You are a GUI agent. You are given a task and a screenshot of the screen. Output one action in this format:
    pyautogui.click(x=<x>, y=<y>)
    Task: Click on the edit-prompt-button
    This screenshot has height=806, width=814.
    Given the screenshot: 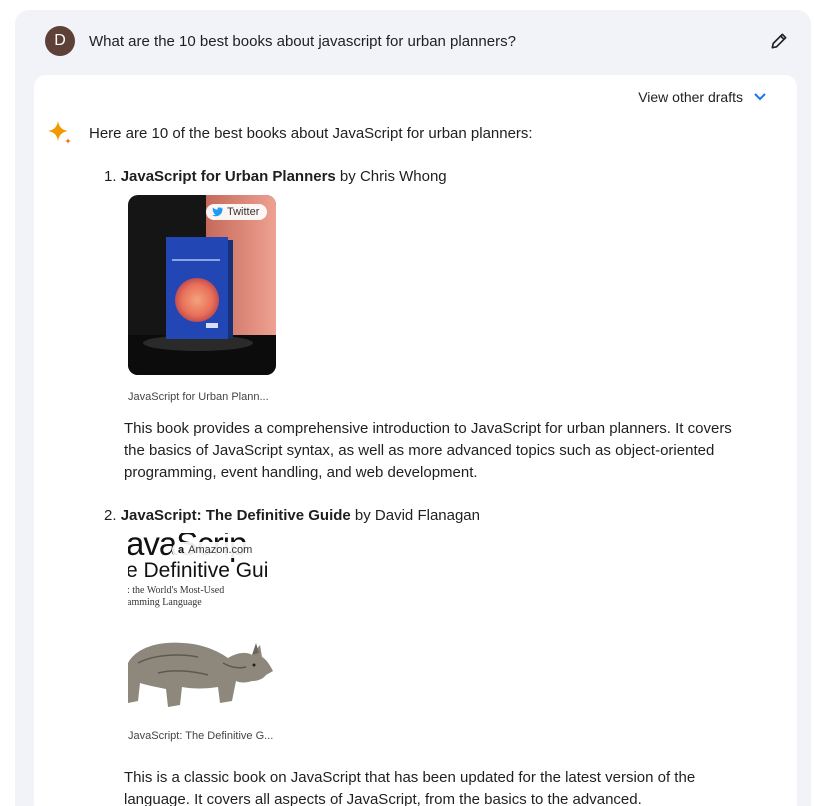 What is the action you would take?
    pyautogui.click(x=779, y=41)
    